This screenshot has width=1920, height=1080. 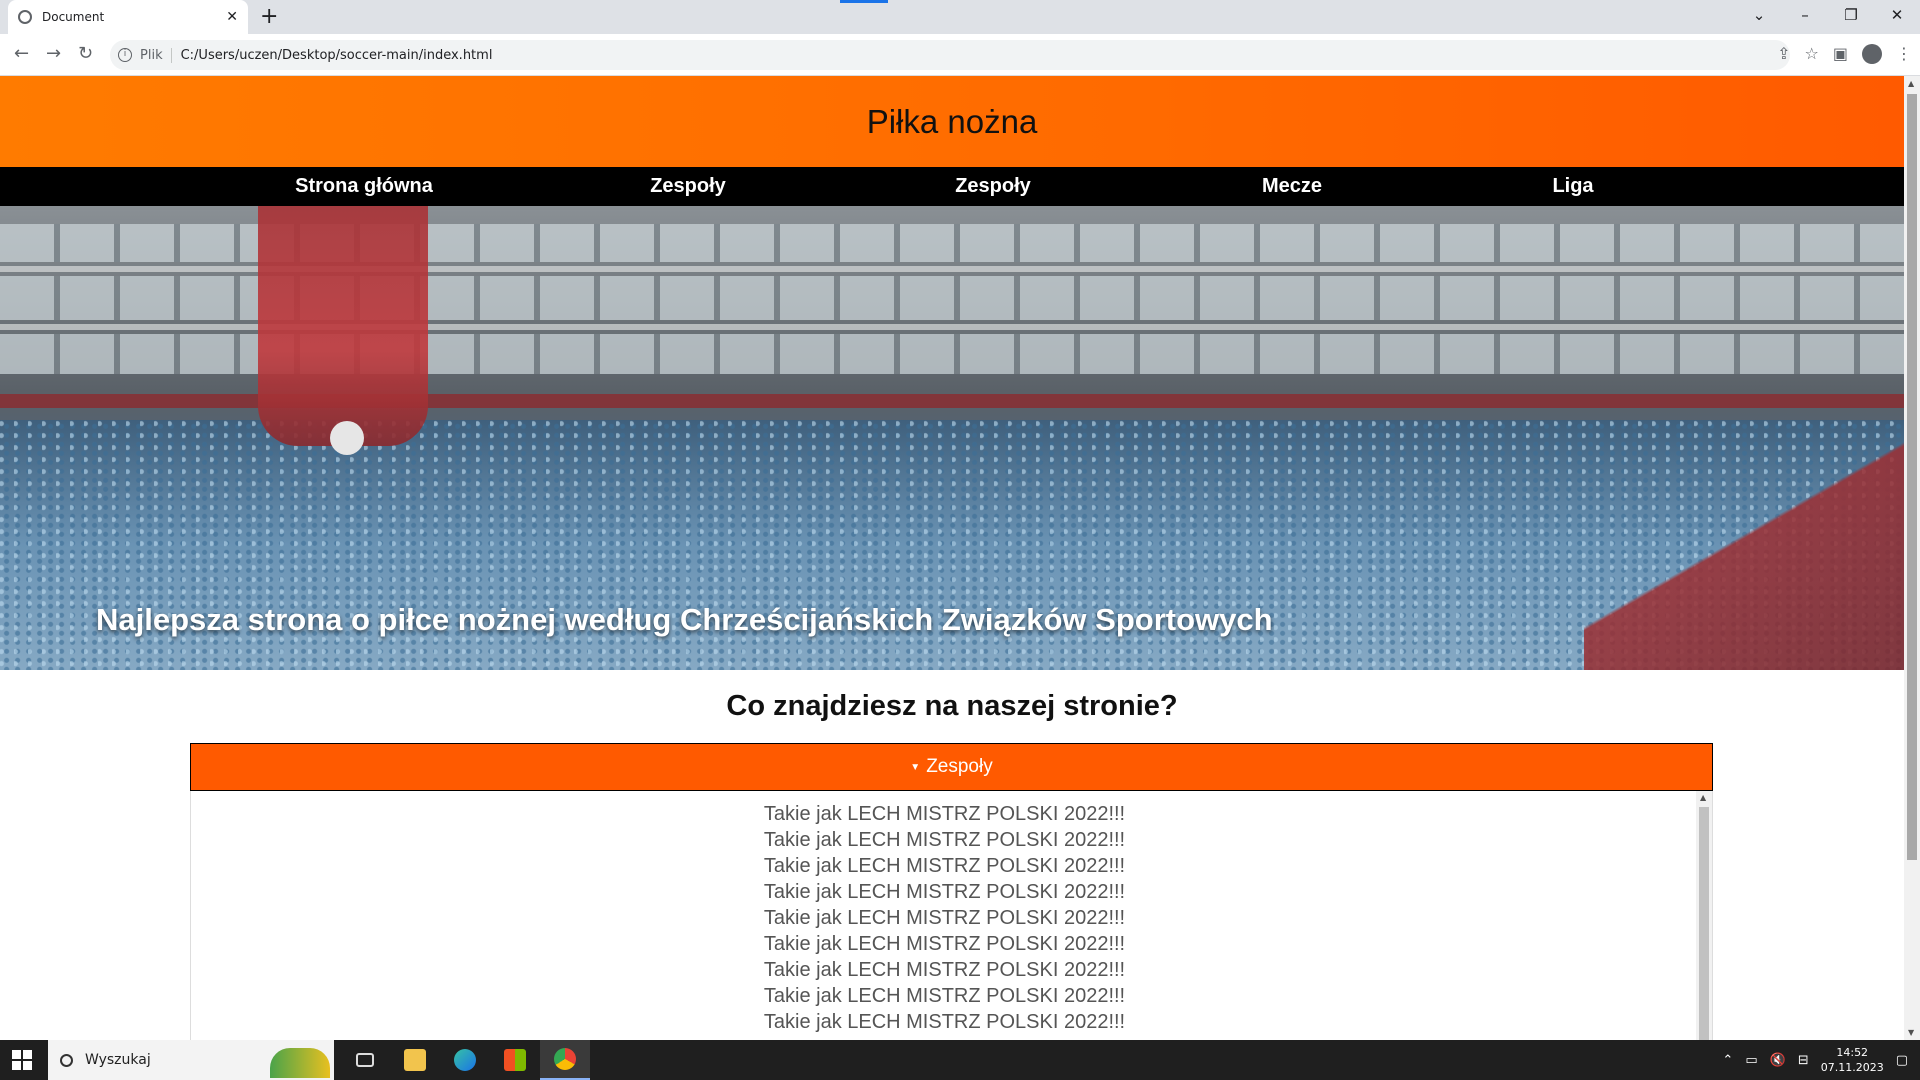 What do you see at coordinates (1783, 54) in the screenshot?
I see `share-icon: ⇪` at bounding box center [1783, 54].